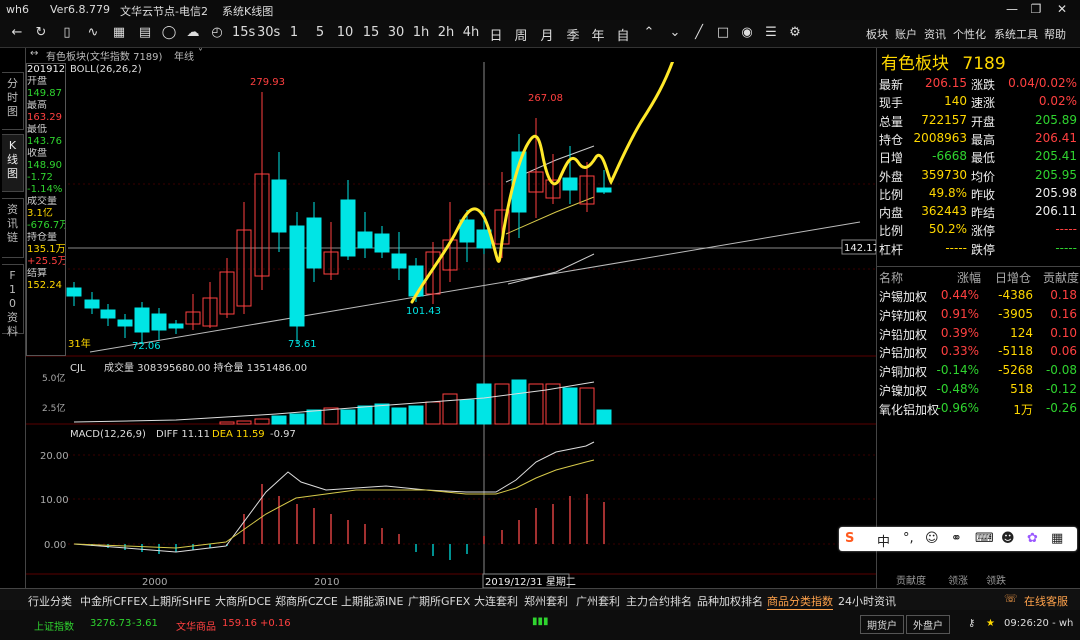 This screenshot has height=640, width=1080. What do you see at coordinates (320, 34) in the screenshot?
I see `period-5: 5` at bounding box center [320, 34].